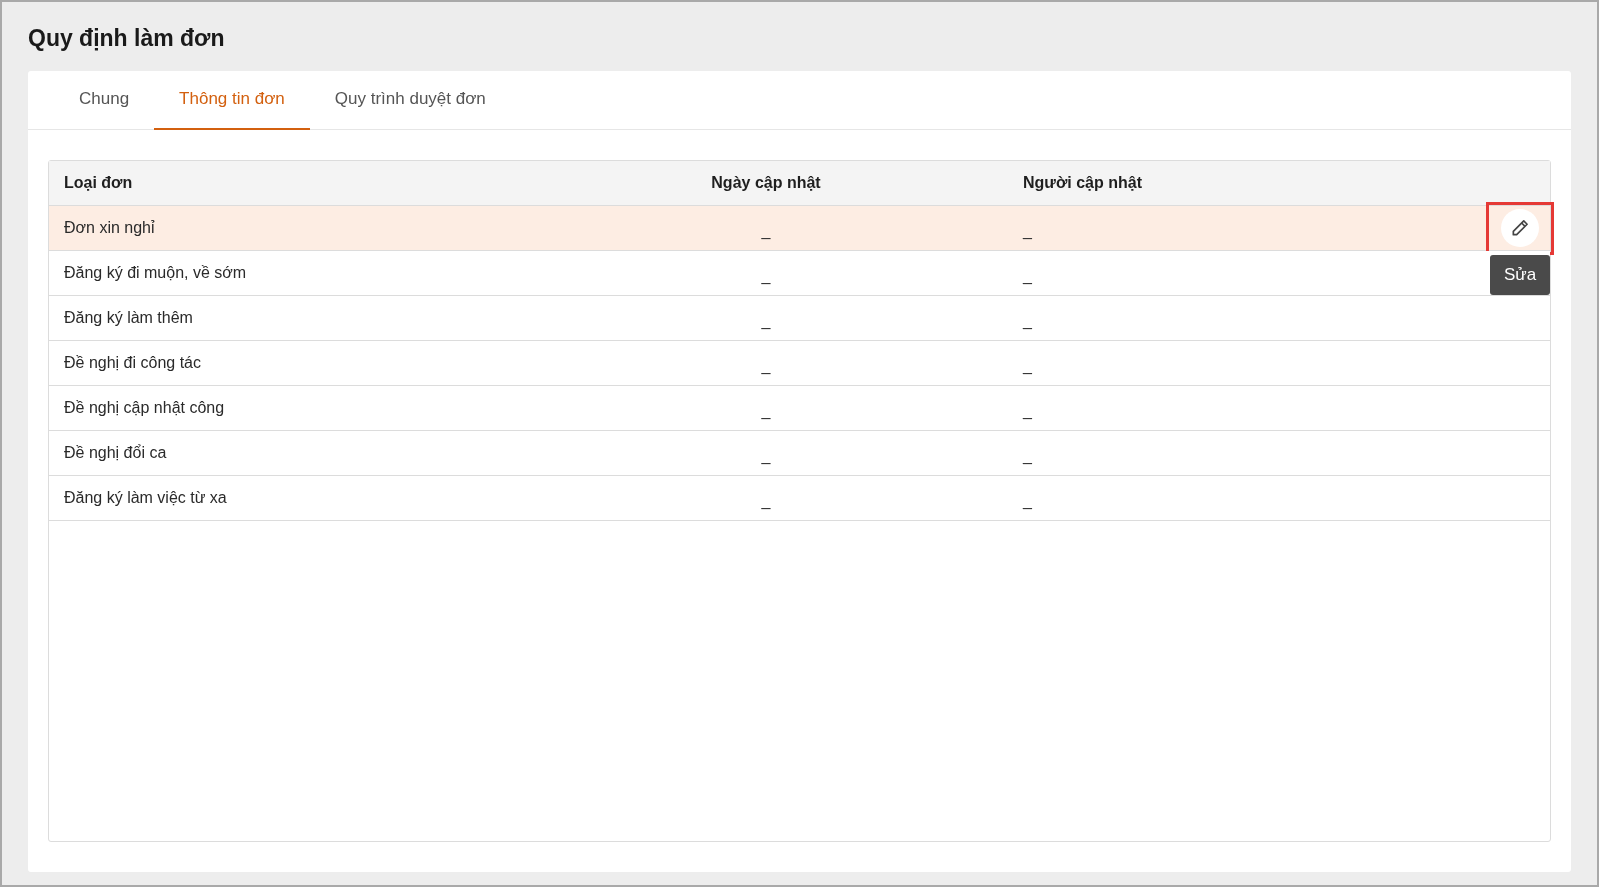  Describe the element at coordinates (109, 227) in the screenshot. I see `table-cell: Đơn xin nghỉ` at that location.